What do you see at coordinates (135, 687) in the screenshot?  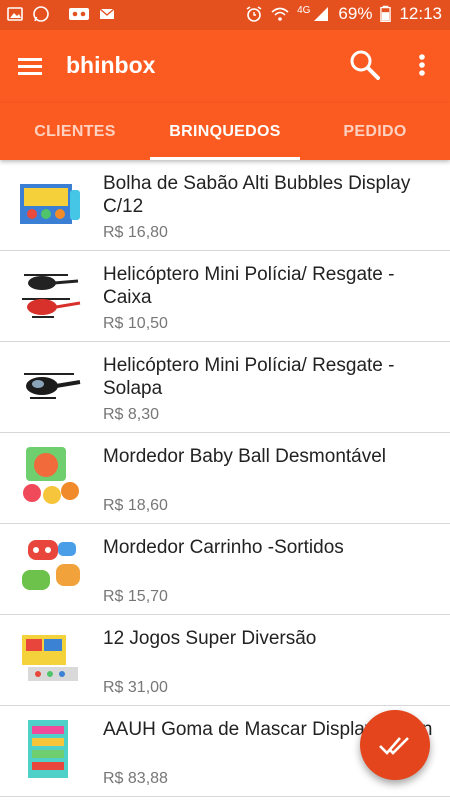 I see `product-price: R$ 31,00` at bounding box center [135, 687].